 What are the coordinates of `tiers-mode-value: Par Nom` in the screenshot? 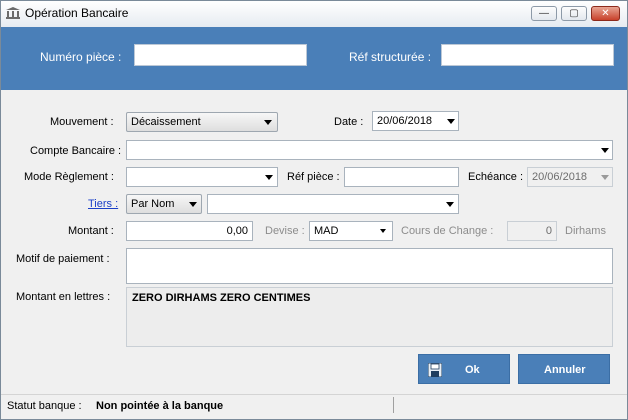 It's located at (153, 204).